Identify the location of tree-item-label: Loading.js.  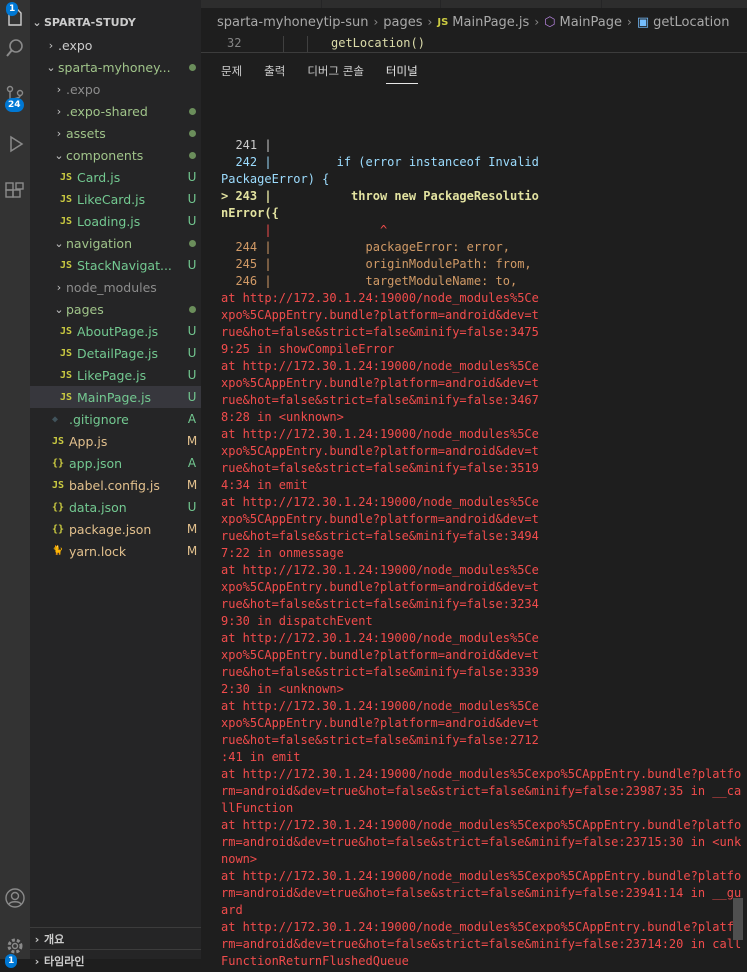
(109, 221).